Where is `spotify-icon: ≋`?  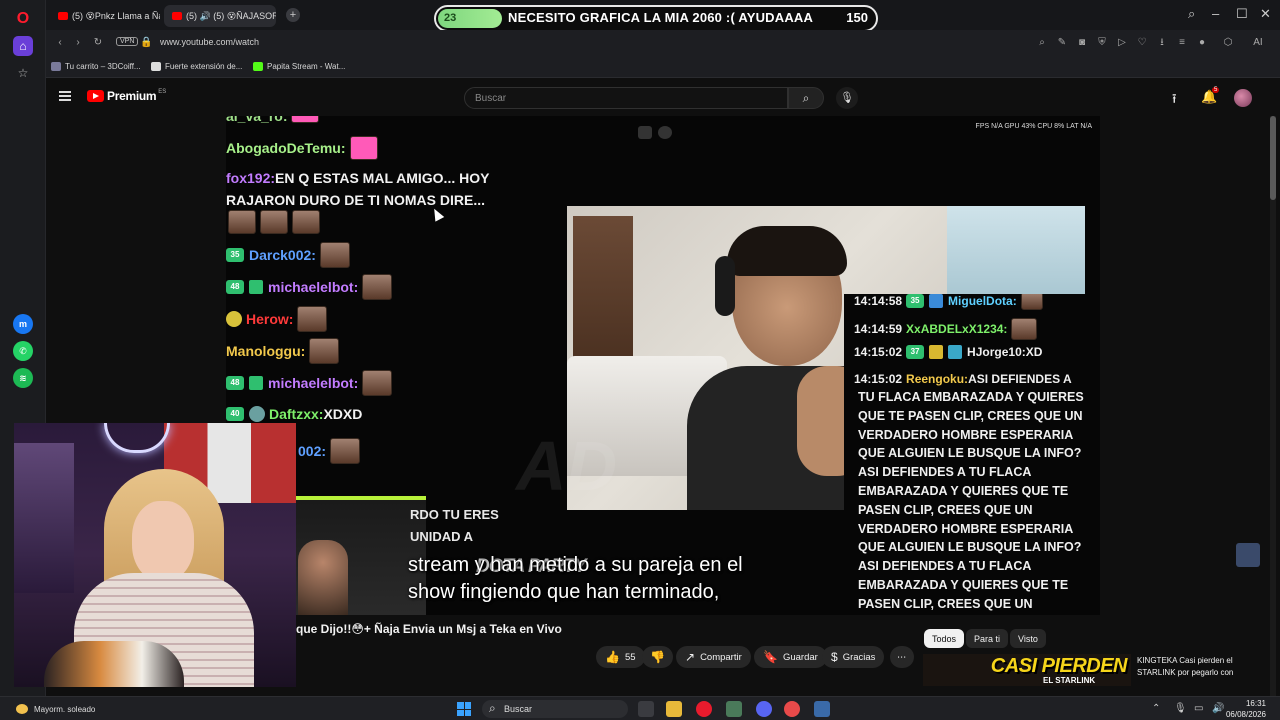
spotify-icon: ≋ is located at coordinates (23, 378).